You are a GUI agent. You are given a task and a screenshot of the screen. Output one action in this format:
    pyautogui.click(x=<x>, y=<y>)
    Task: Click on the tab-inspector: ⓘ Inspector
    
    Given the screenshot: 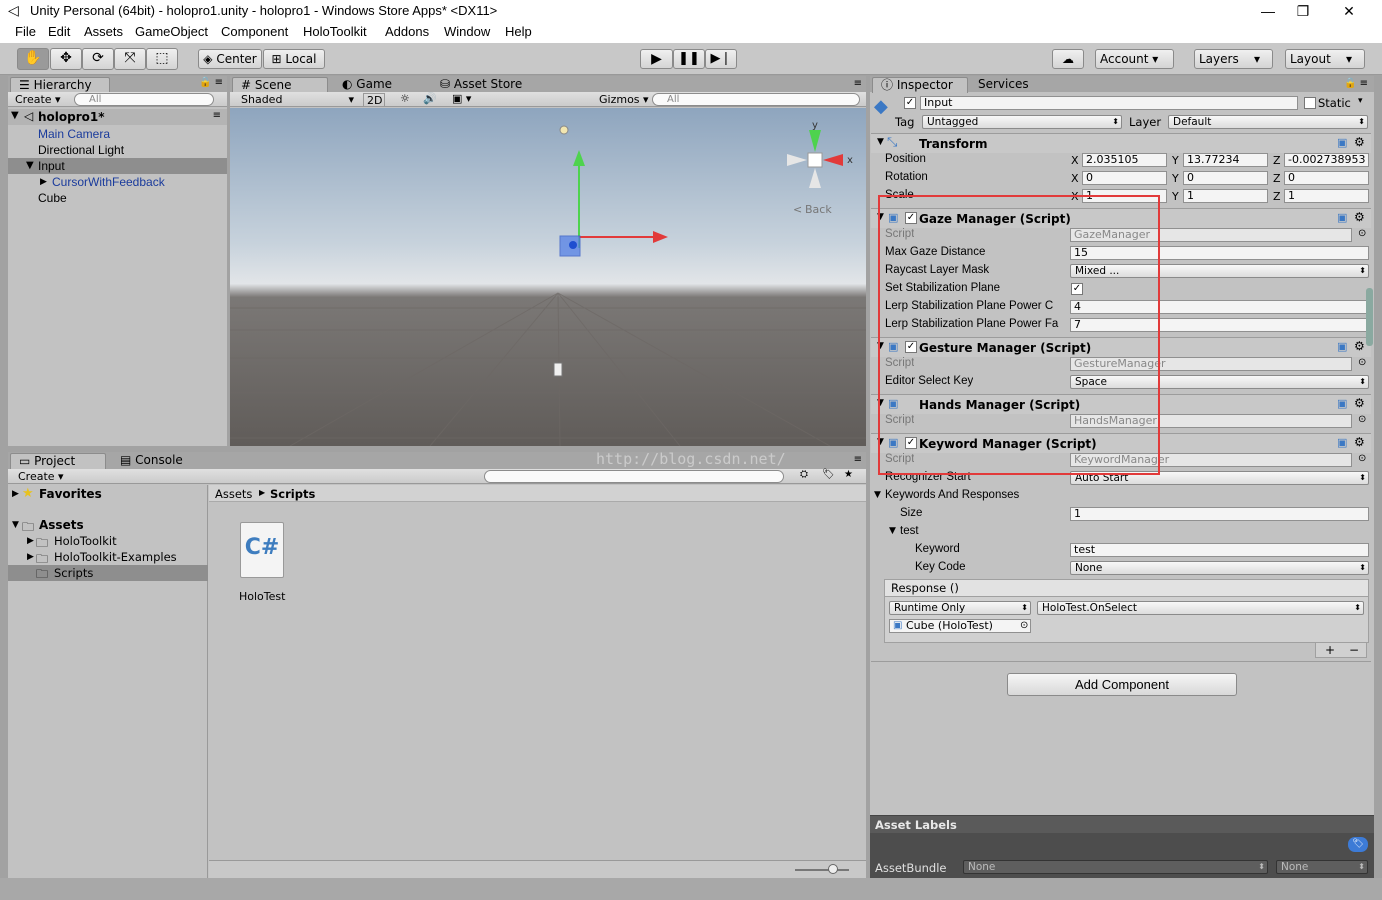 What is the action you would take?
    pyautogui.click(x=920, y=85)
    